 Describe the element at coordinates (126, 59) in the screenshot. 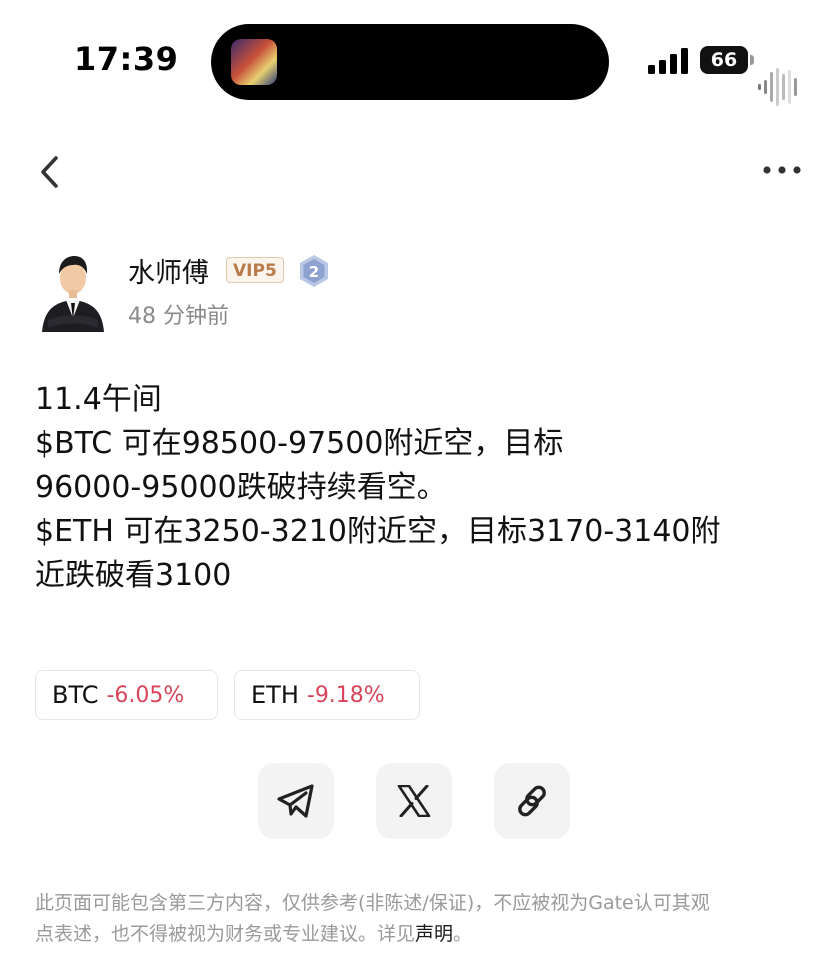

I see `status-time: 17:39` at that location.